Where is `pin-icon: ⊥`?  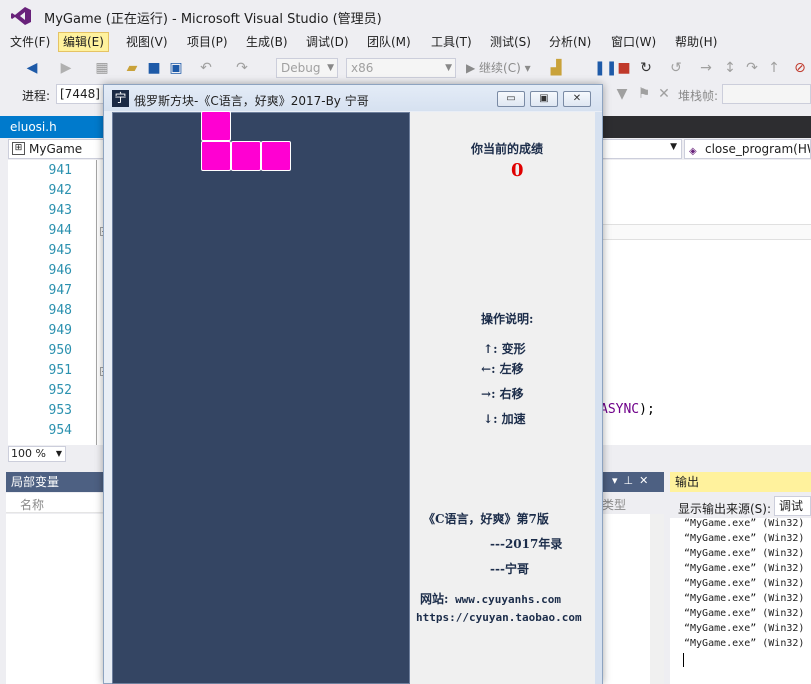
pin-icon: ⊥ is located at coordinates (632, 480).